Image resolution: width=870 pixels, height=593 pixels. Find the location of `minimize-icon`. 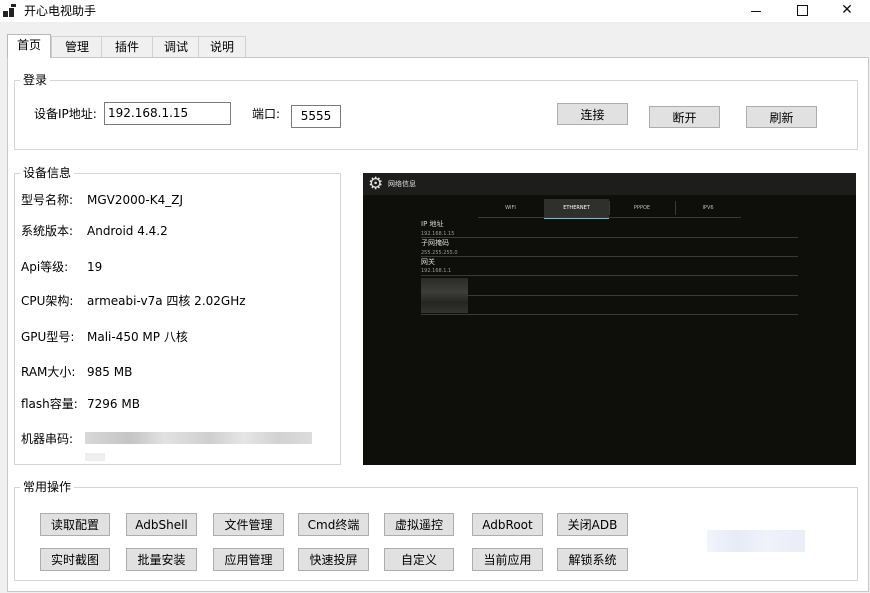

minimize-icon is located at coordinates (756, 11).